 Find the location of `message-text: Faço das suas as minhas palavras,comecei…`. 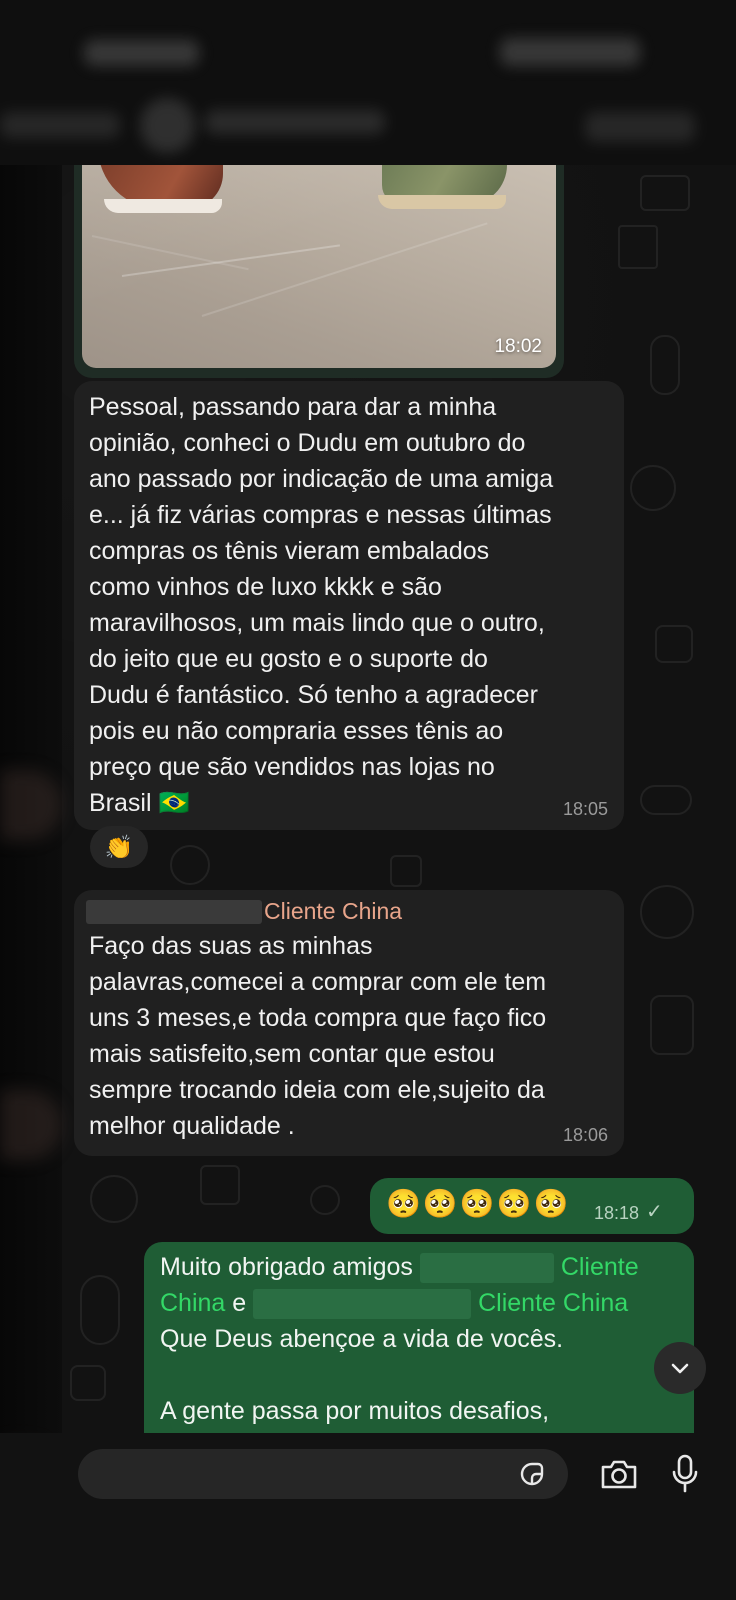

message-text: Faço das suas as minhas palavras,comecei… is located at coordinates (318, 1036).